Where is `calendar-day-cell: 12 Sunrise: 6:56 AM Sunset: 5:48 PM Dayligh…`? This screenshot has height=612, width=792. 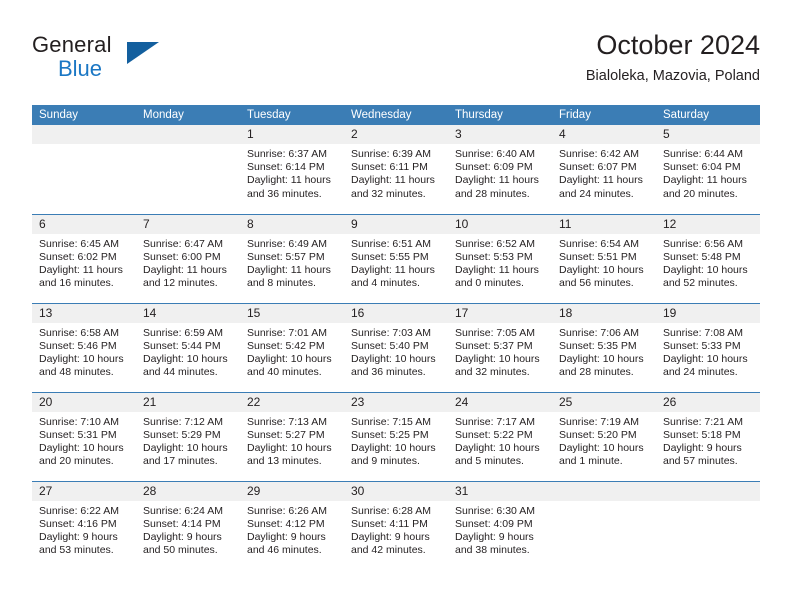
calendar-day-cell: 12 Sunrise: 6:56 AM Sunset: 5:48 PM Dayligh… is located at coordinates (708, 258).